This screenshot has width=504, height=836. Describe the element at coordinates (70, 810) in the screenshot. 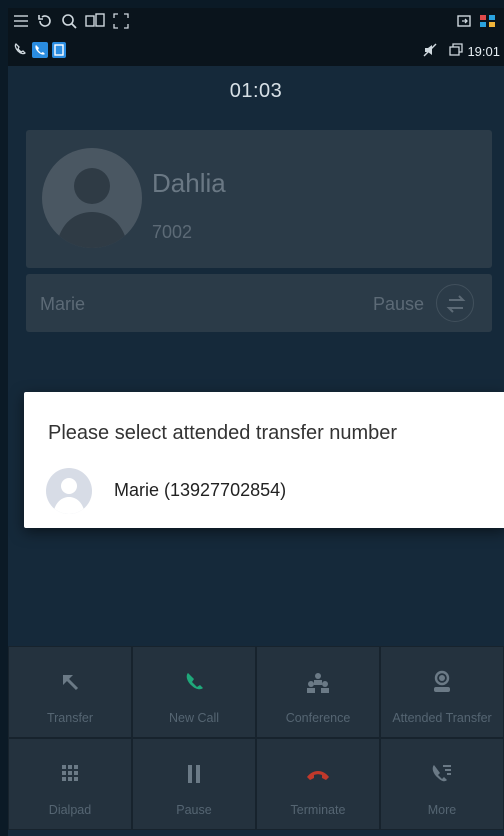

I see `dialpad-label: Dialpad` at that location.